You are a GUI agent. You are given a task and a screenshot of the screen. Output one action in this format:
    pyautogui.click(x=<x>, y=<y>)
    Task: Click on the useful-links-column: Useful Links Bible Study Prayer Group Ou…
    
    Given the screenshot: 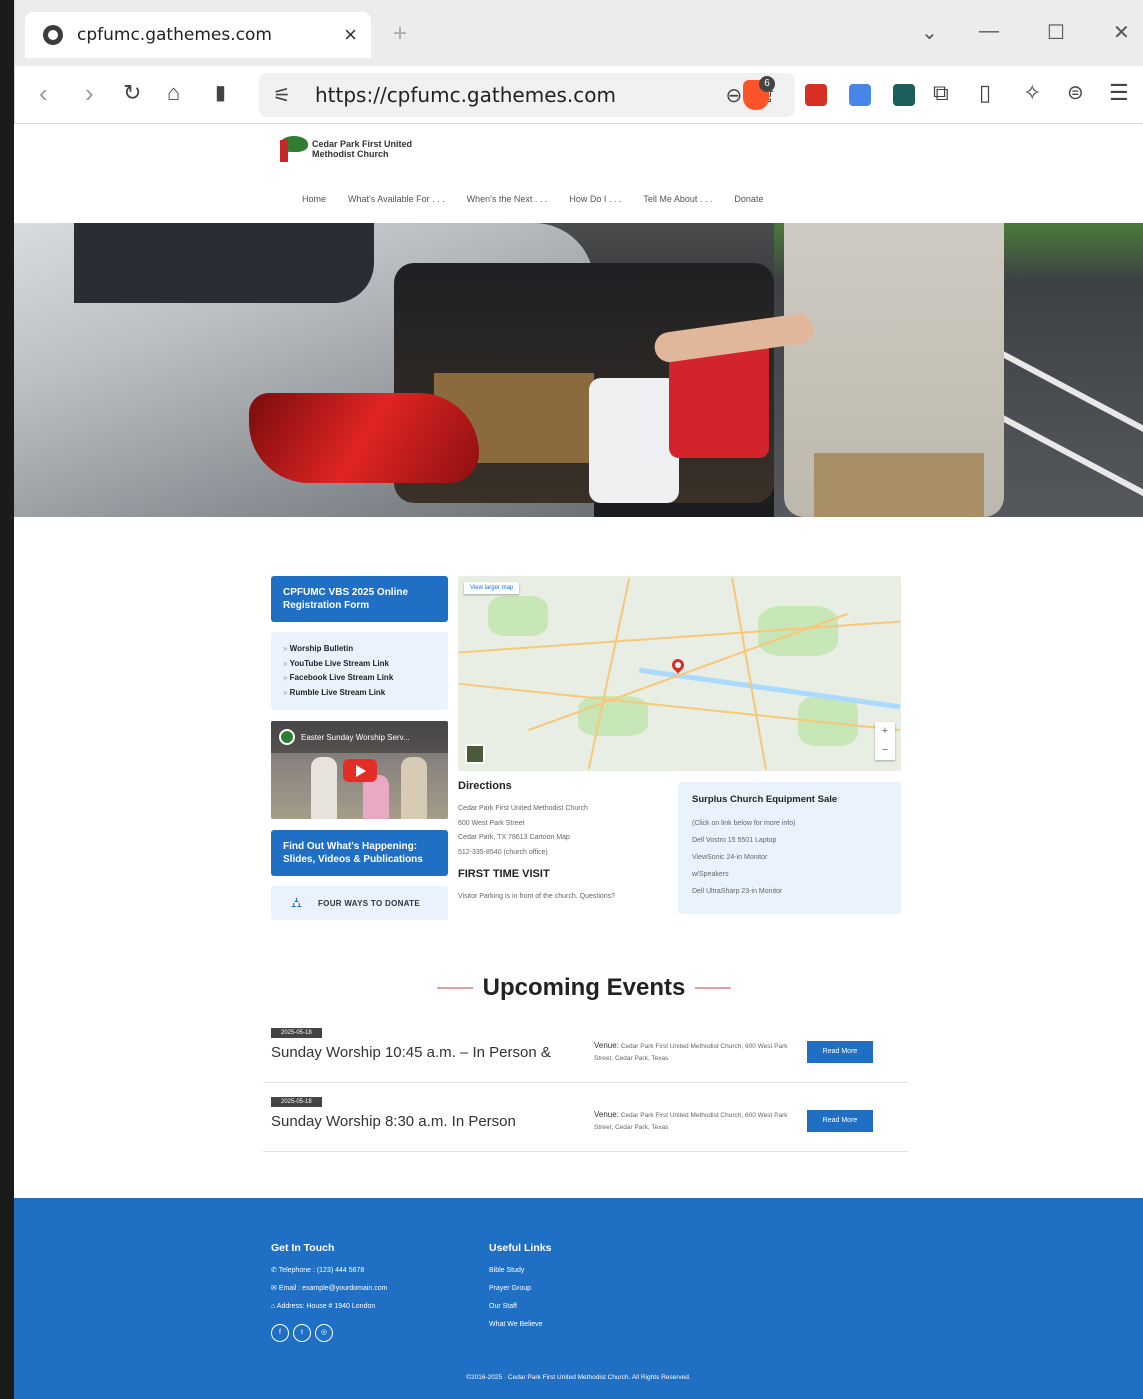 What is the action you would take?
    pyautogui.click(x=520, y=1288)
    